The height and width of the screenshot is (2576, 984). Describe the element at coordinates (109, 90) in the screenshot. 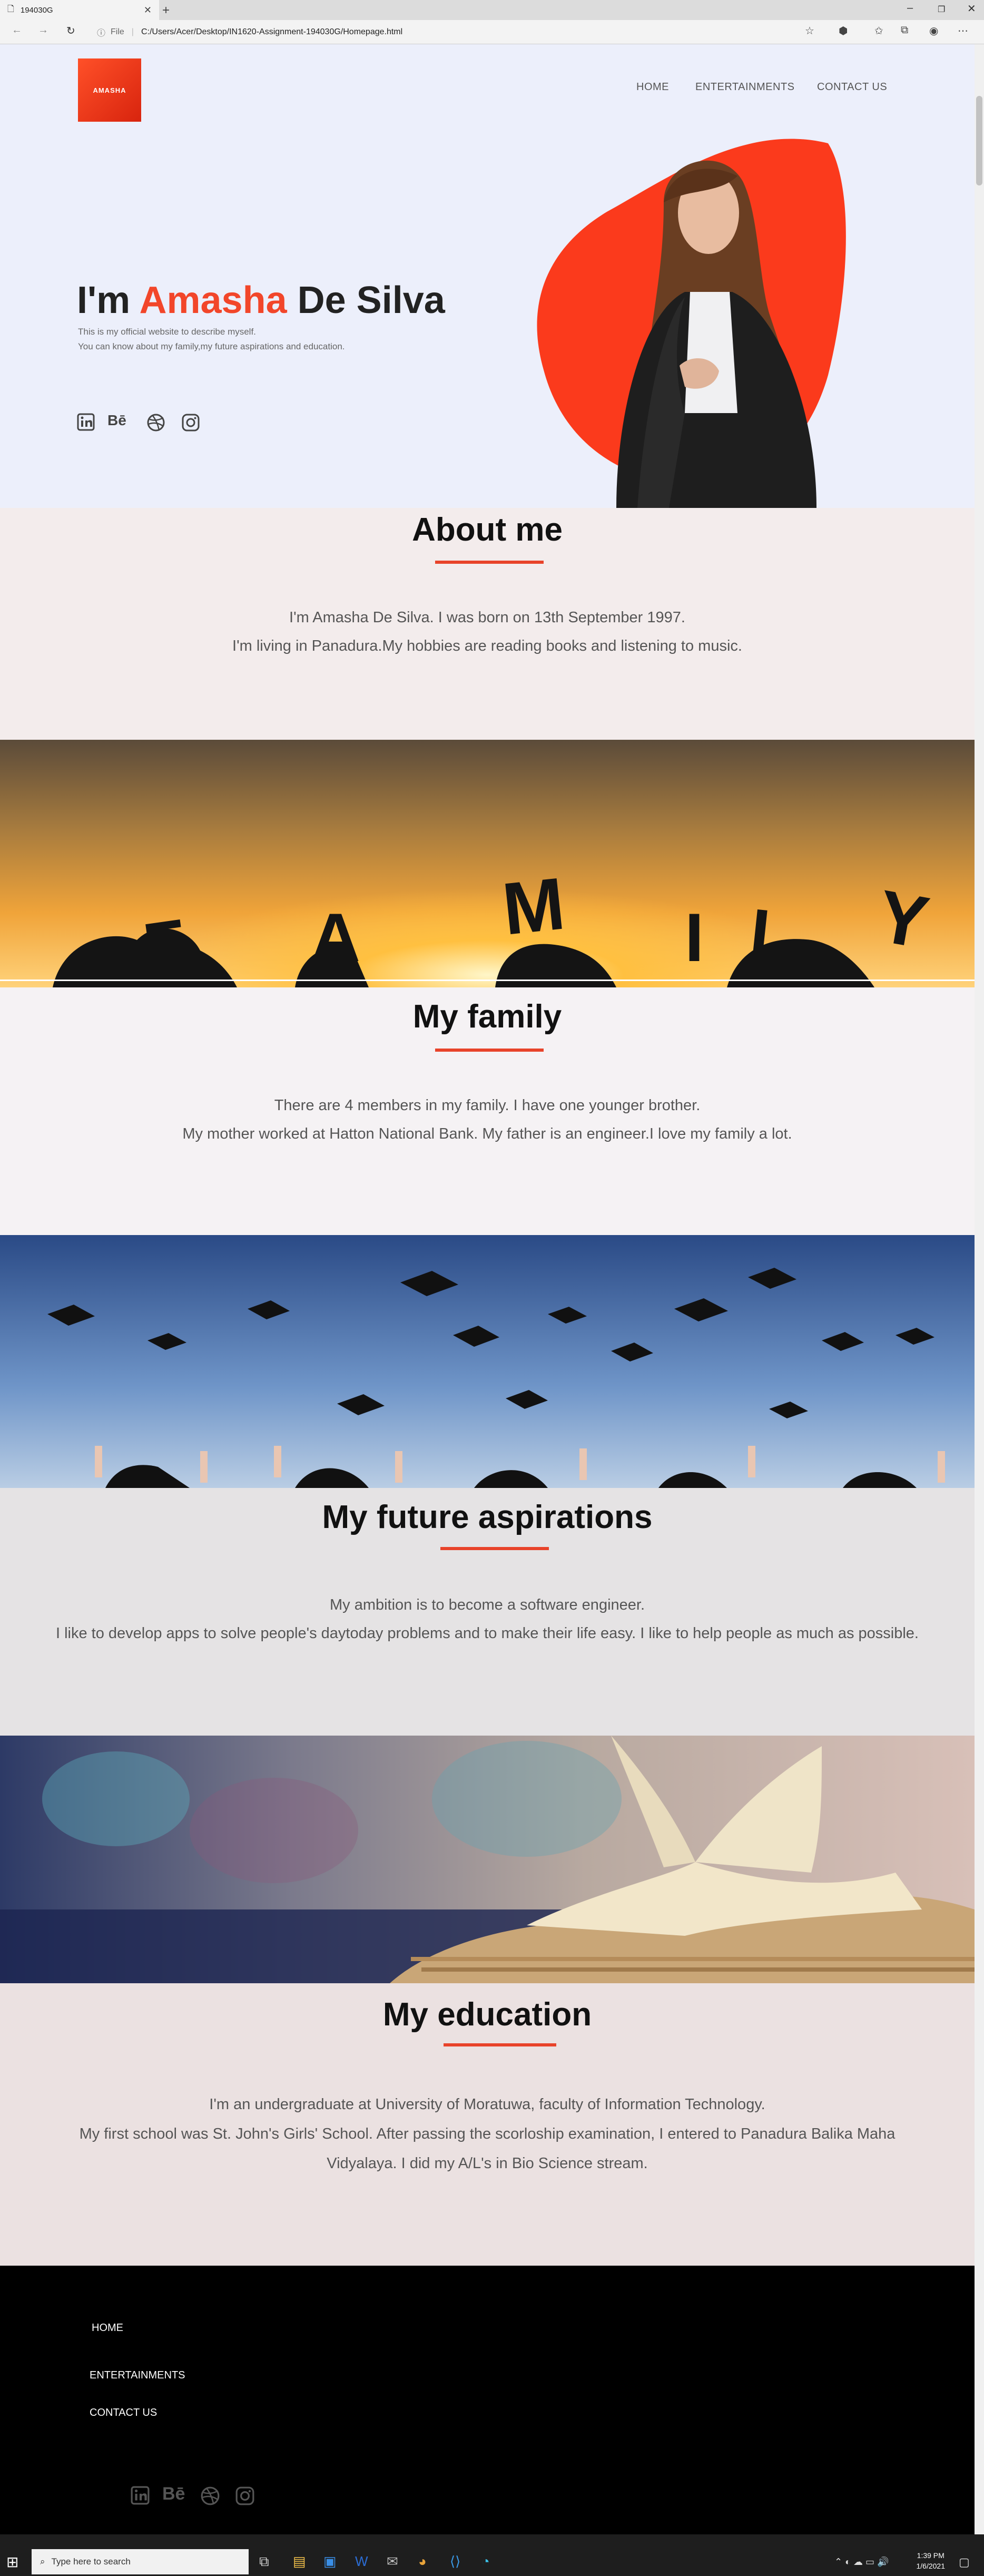

I see `site-logo: AMASHA` at that location.